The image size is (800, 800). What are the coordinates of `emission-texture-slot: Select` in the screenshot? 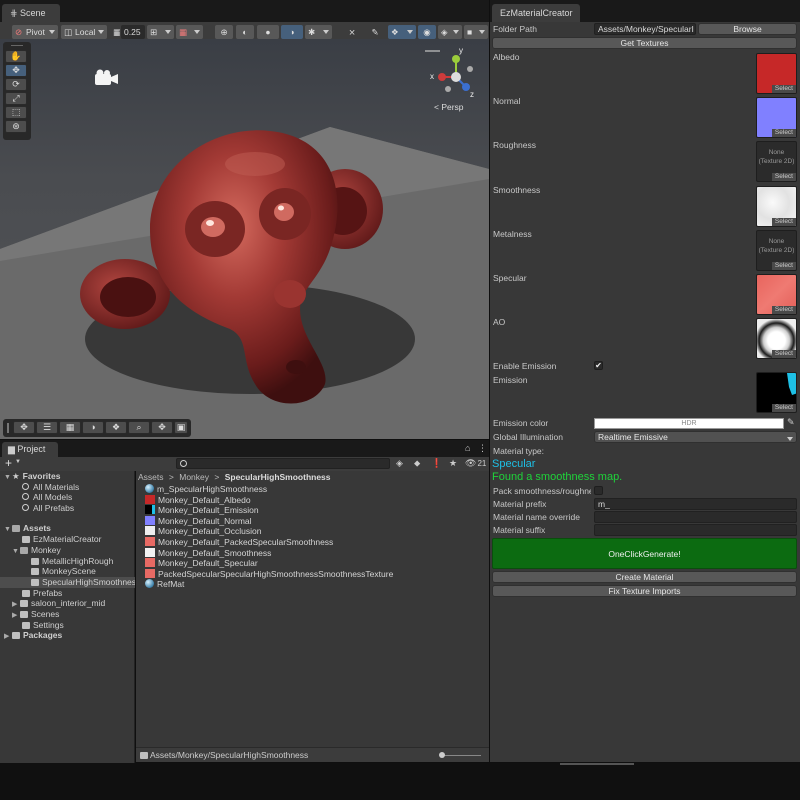 It's located at (776, 392).